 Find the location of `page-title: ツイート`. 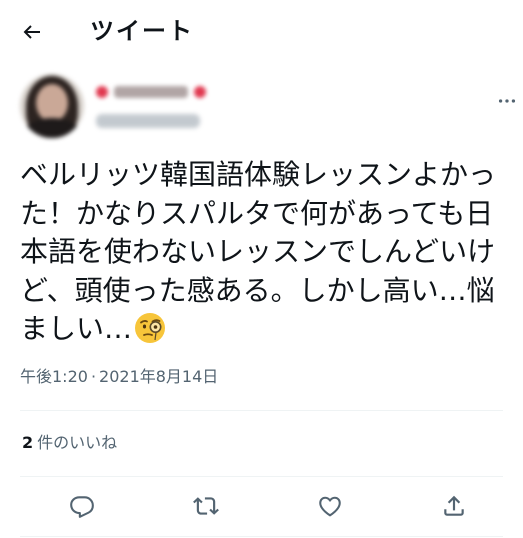

page-title: ツイート is located at coordinates (142, 31).